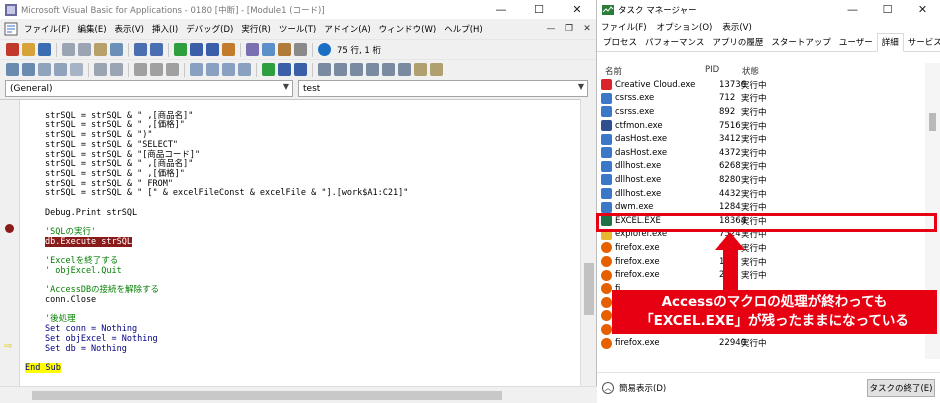 The image size is (940, 403). I want to click on close-button: ✕, so click(577, 9).